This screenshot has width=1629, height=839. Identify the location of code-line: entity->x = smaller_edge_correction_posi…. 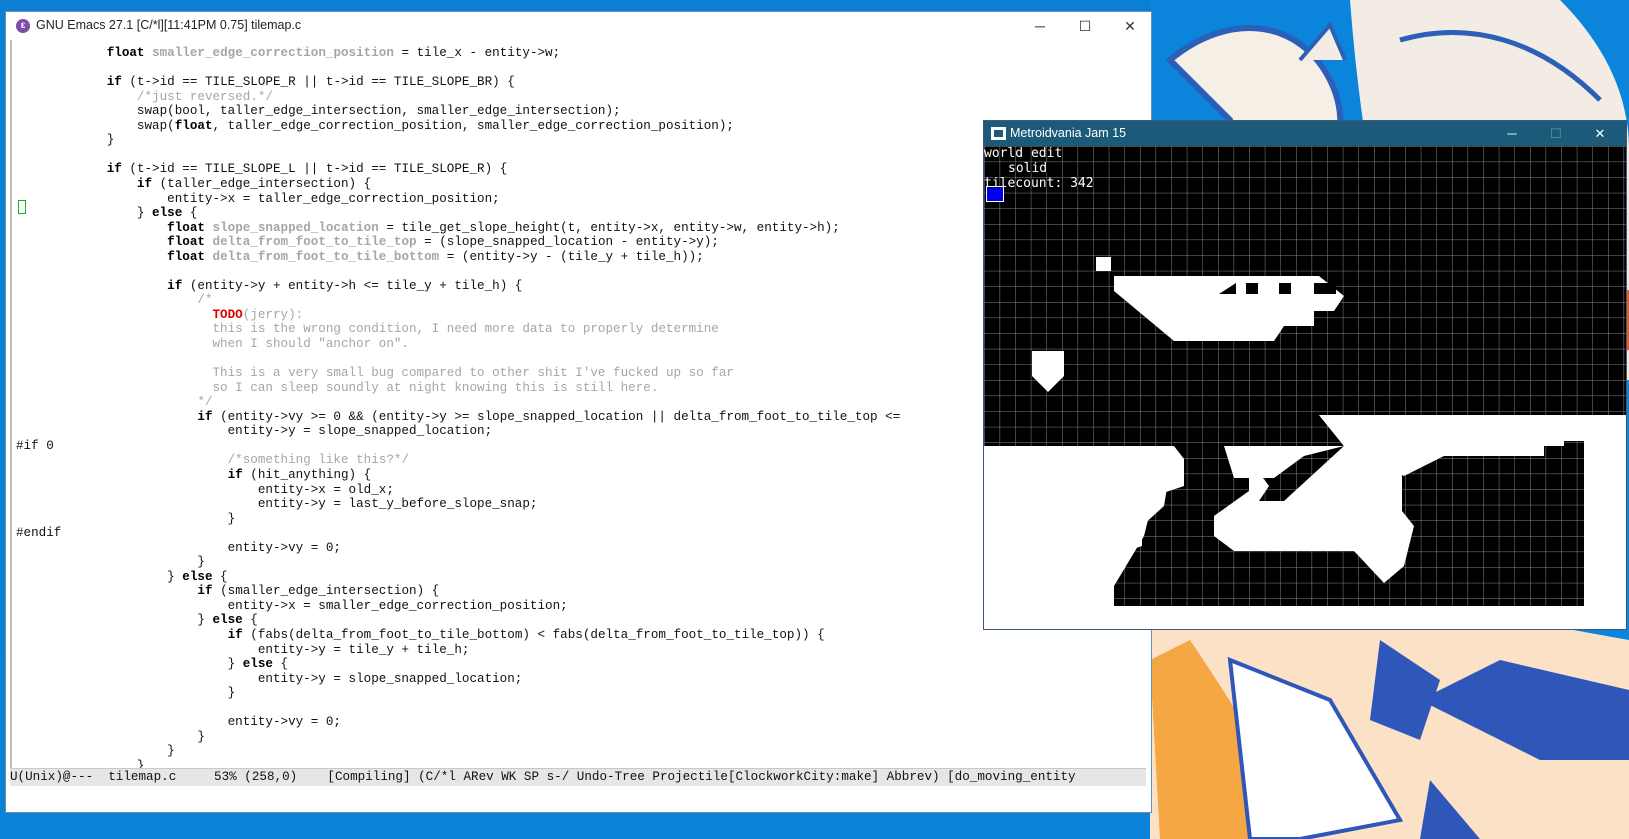
(292, 606).